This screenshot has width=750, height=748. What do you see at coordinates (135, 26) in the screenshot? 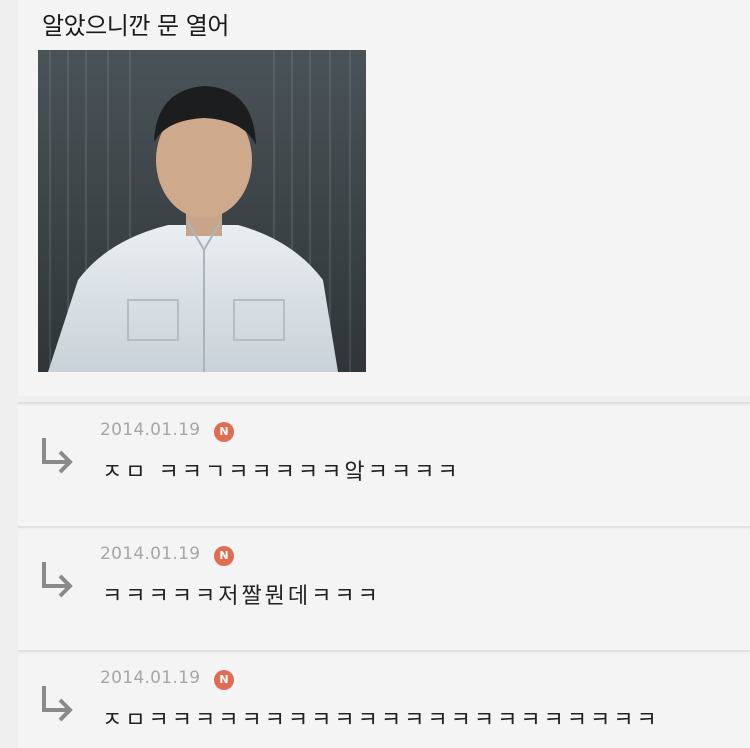
I see `post-text: 알았으니깐 문 열어` at bounding box center [135, 26].